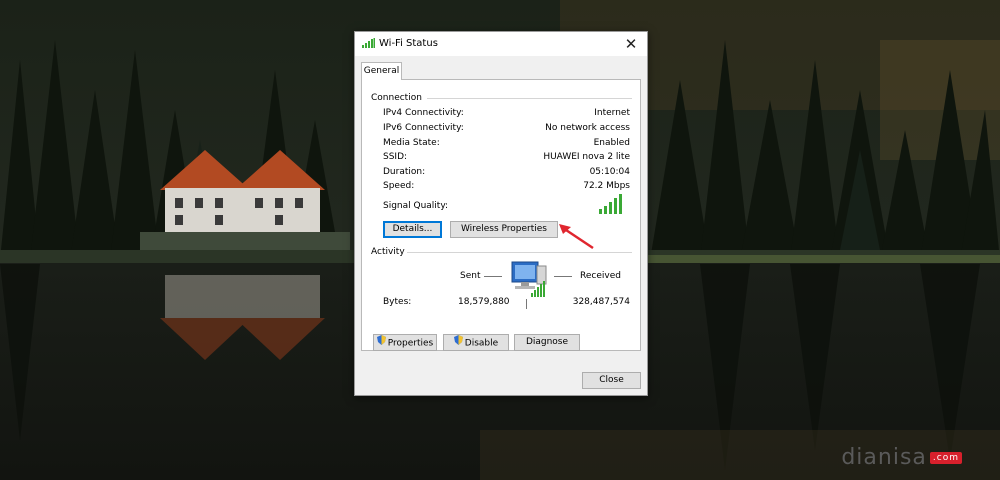 The height and width of the screenshot is (480, 1000). What do you see at coordinates (423, 128) in the screenshot?
I see `ipv6-label: IPv6 Connectivity:` at bounding box center [423, 128].